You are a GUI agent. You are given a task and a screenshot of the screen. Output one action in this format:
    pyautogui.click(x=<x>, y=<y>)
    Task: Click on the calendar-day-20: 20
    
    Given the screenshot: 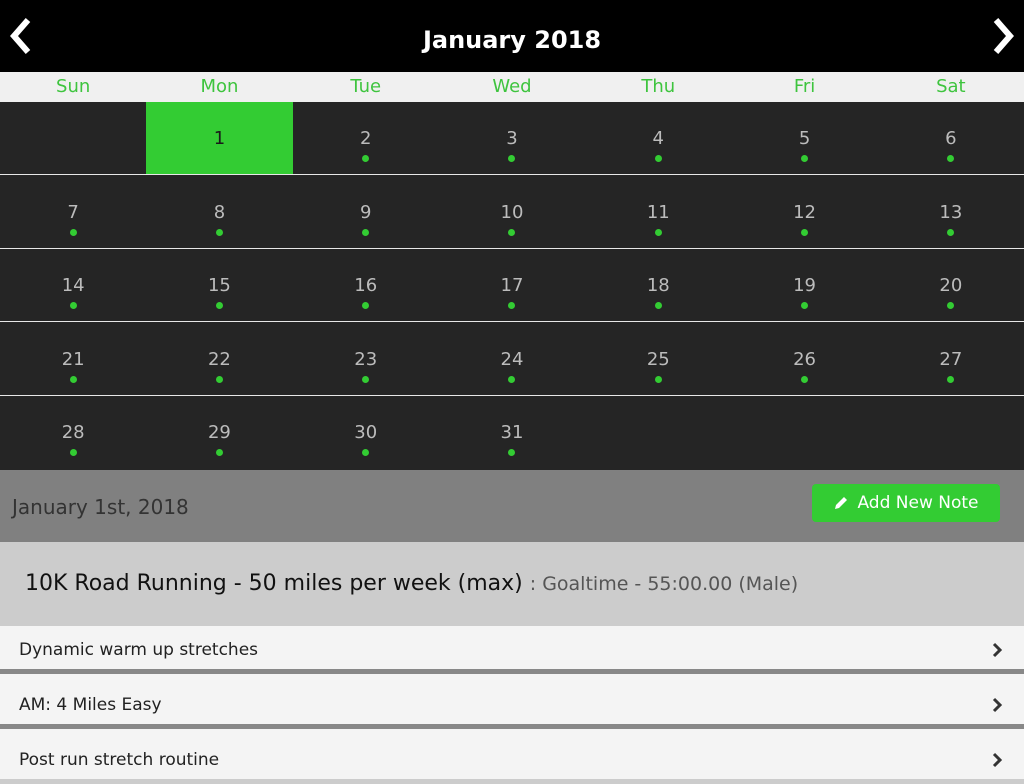 What is the action you would take?
    pyautogui.click(x=951, y=285)
    